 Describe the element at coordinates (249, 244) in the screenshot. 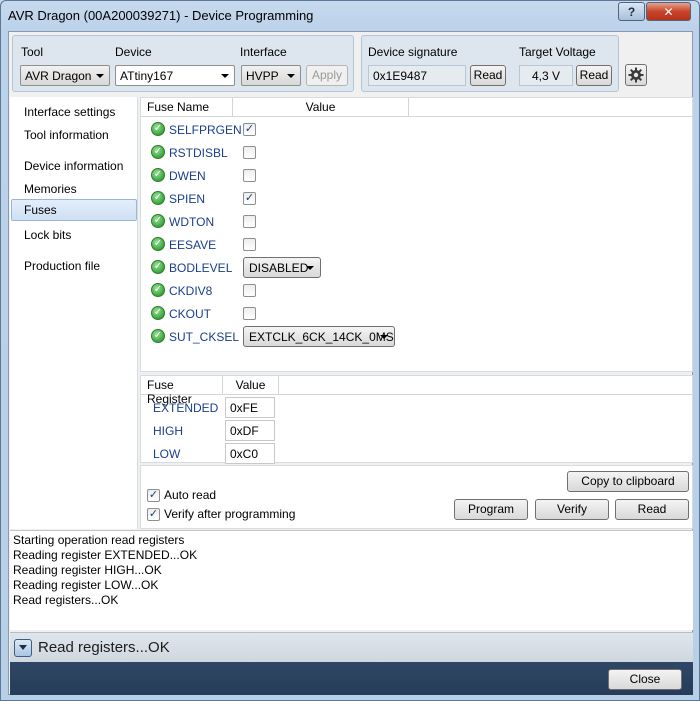

I see `fuse-checkbox-eesave` at that location.